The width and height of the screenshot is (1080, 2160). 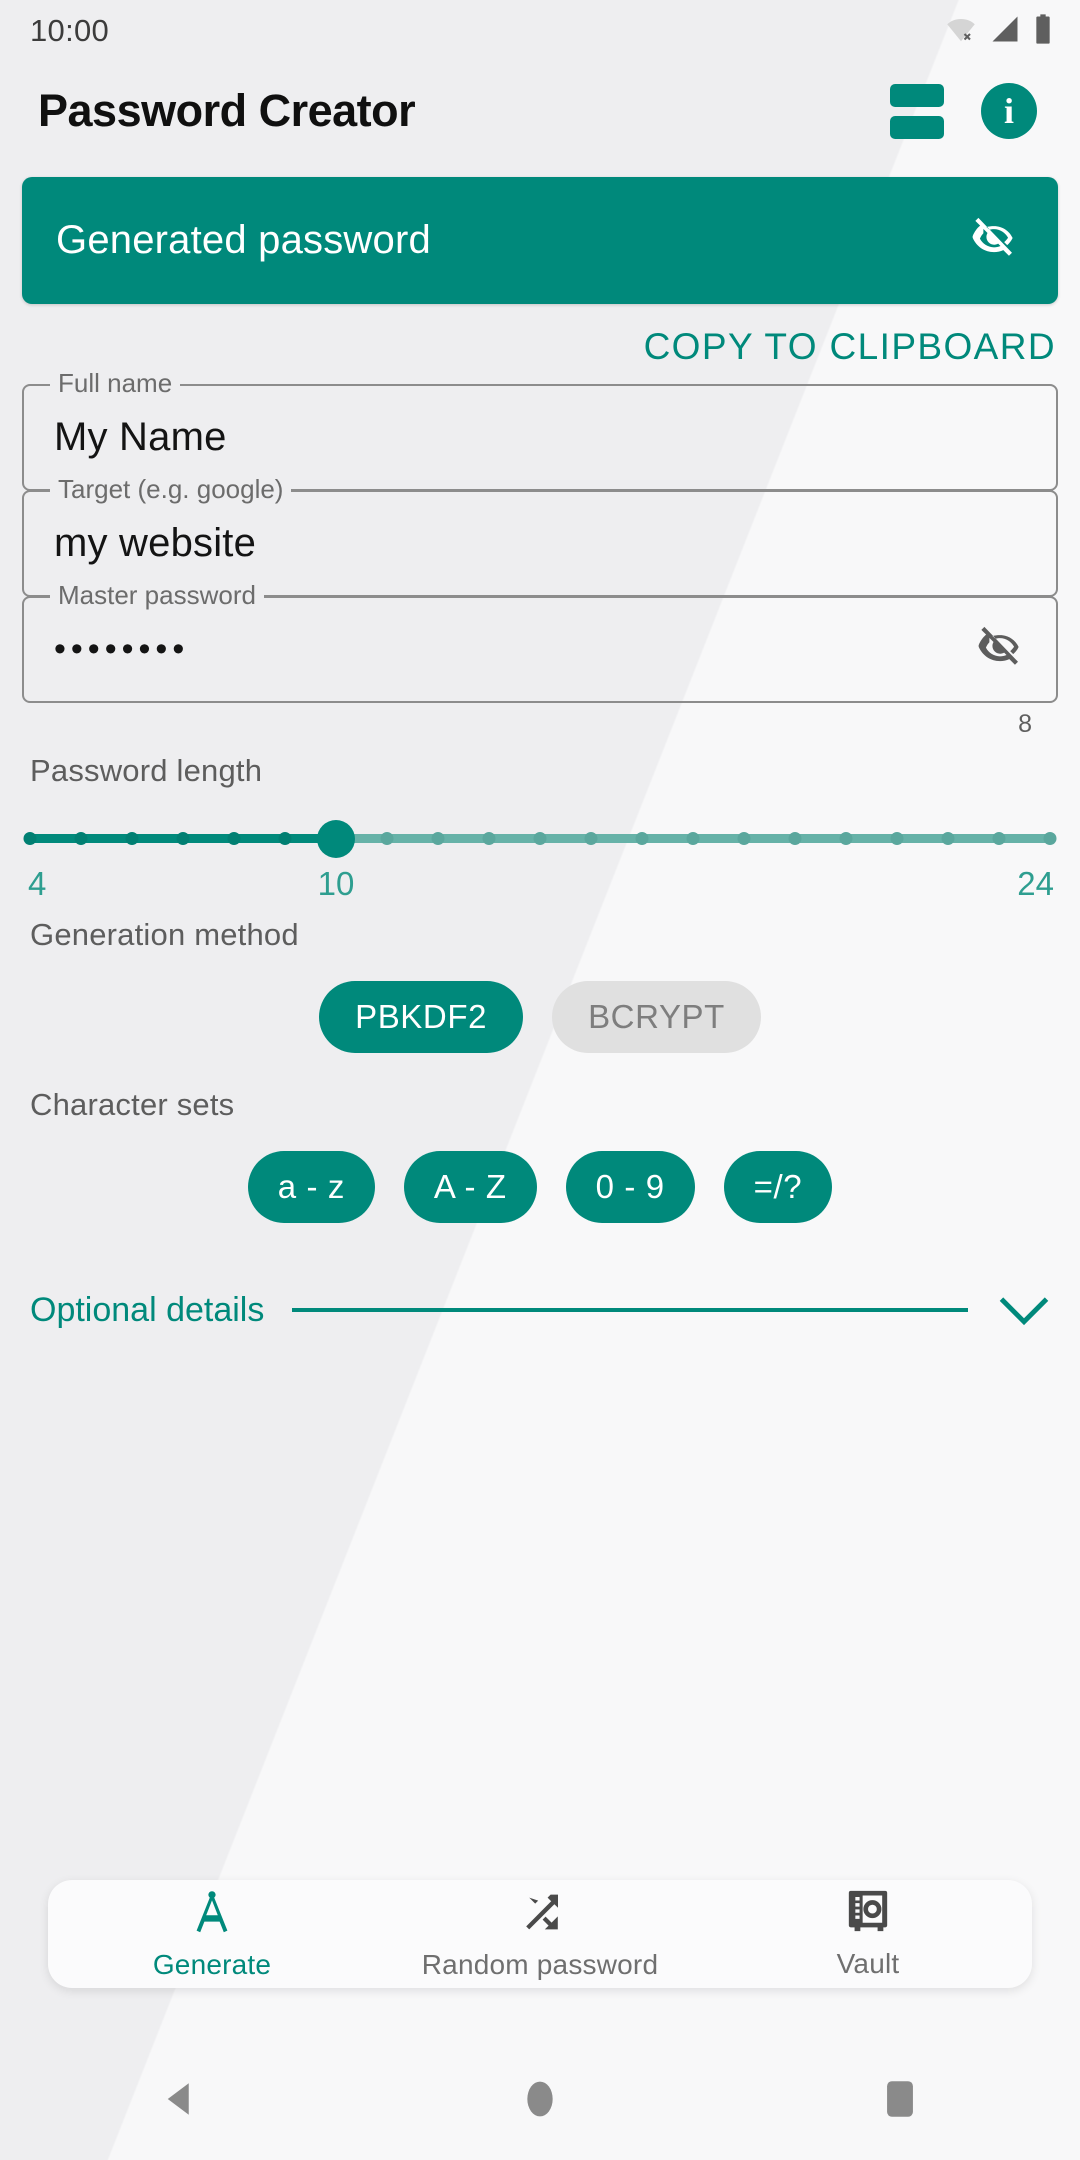 What do you see at coordinates (1025, 724) in the screenshot?
I see `master-password-counter: 8` at bounding box center [1025, 724].